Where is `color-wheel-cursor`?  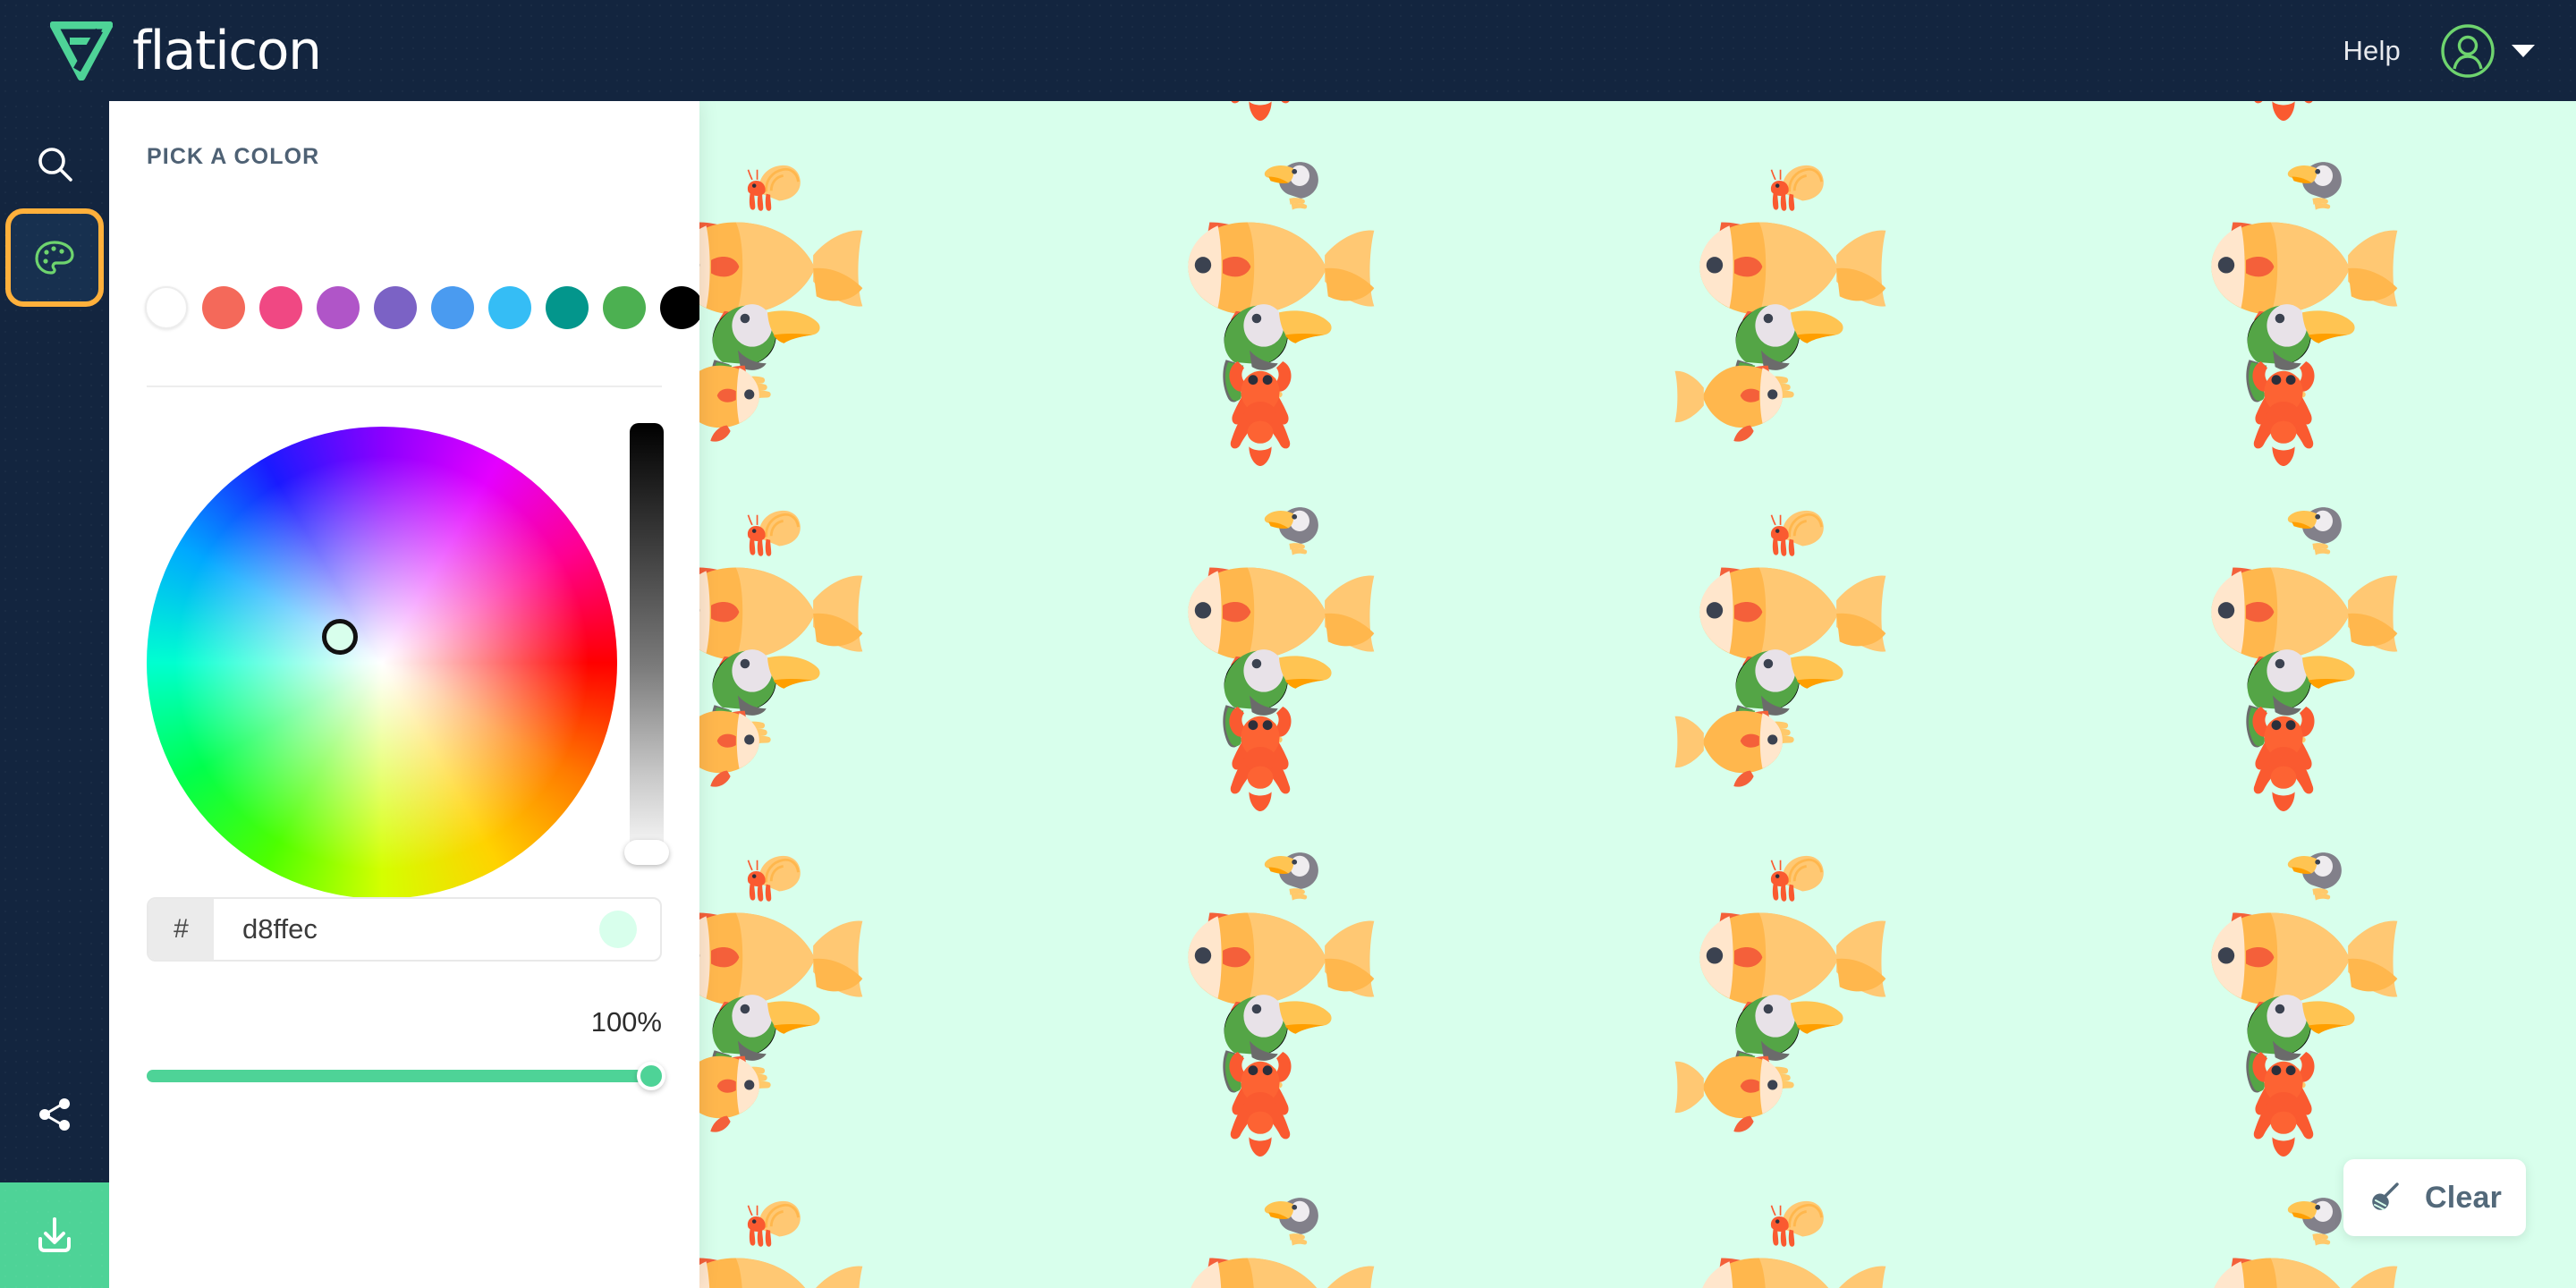 color-wheel-cursor is located at coordinates (340, 637).